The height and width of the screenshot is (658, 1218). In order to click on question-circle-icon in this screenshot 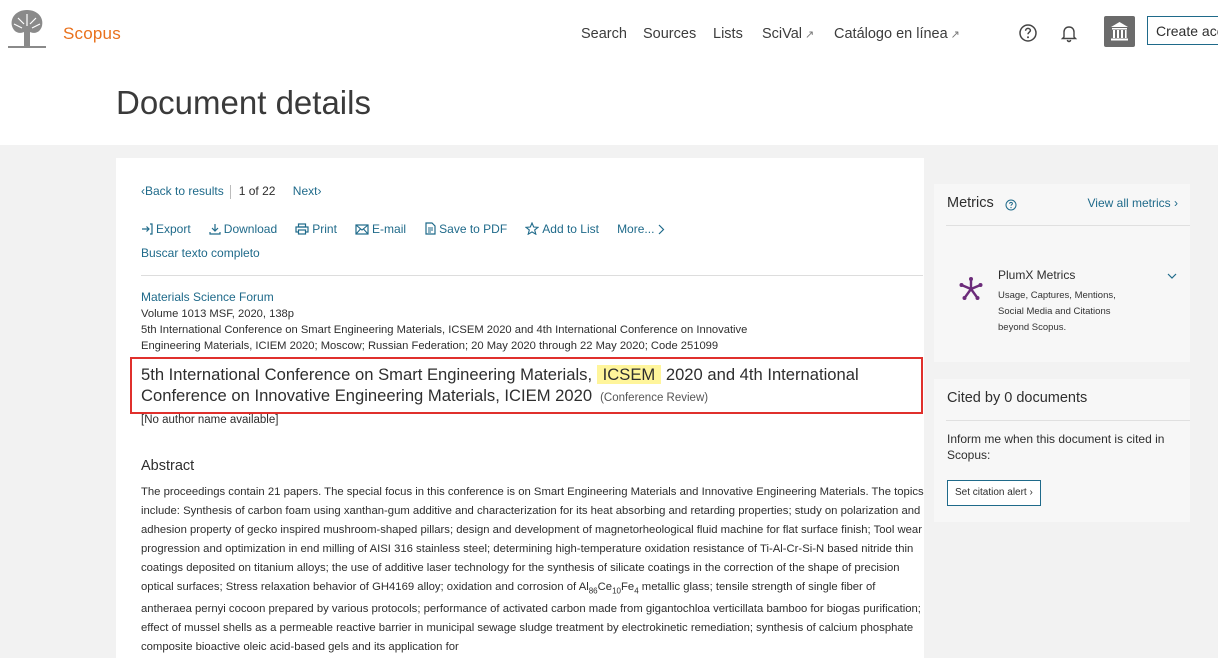, I will do `click(1028, 33)`.